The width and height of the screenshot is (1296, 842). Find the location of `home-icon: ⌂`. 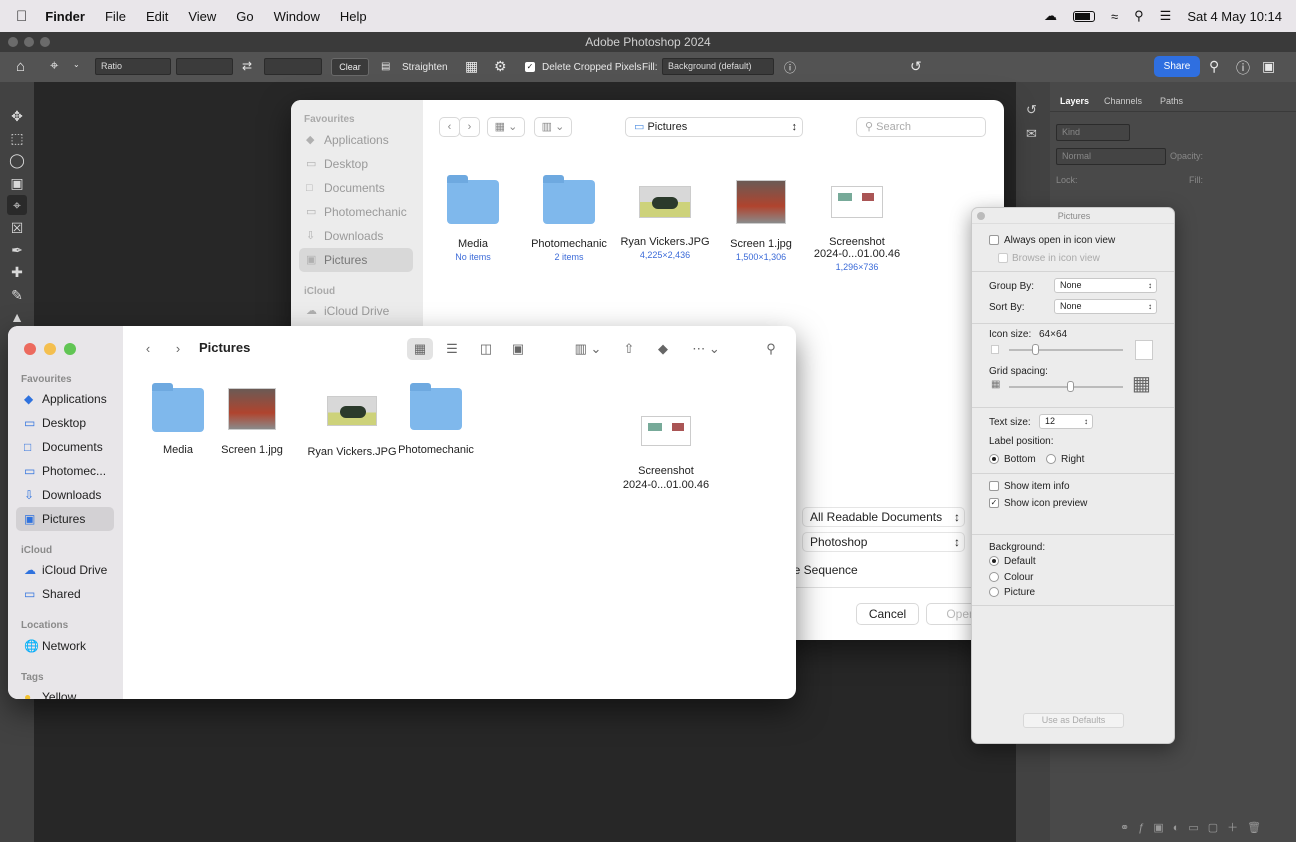

home-icon: ⌂ is located at coordinates (20, 66).